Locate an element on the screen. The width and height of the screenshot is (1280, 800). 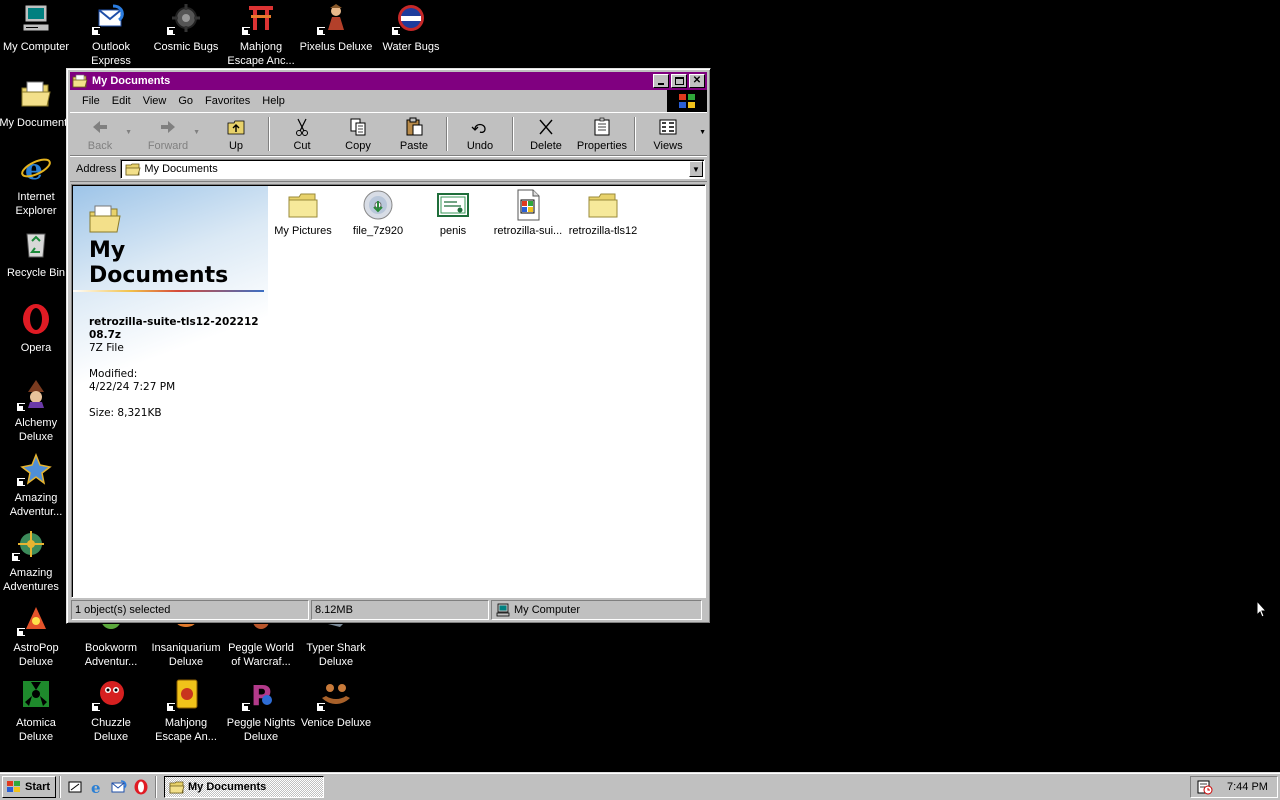
up-button: Up is located at coordinates (236, 134).